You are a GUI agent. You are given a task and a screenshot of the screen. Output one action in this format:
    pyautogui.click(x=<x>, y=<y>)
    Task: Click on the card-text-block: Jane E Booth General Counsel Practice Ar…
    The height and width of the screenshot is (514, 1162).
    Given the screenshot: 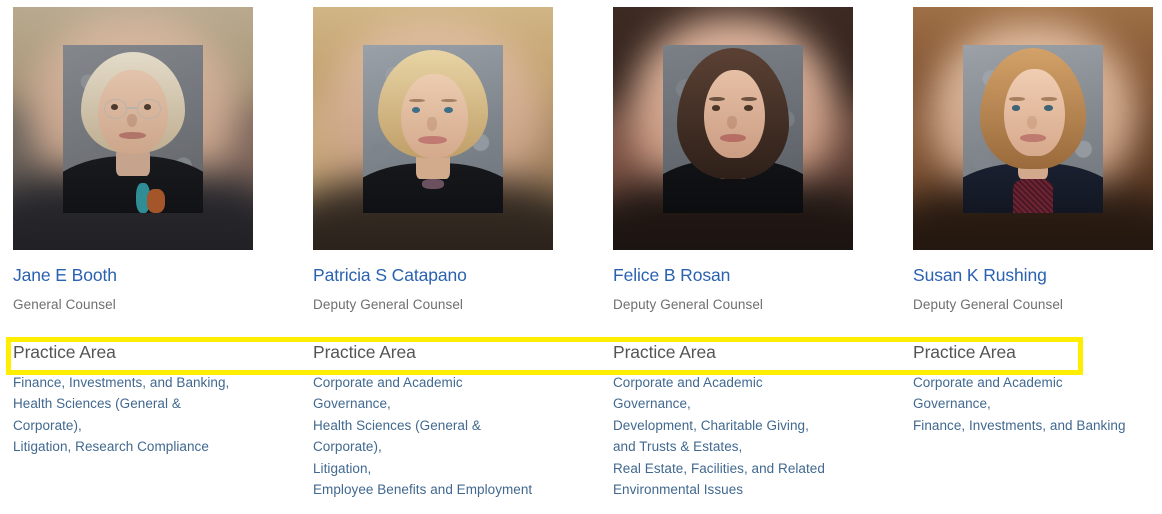 What is the action you would take?
    pyautogui.click(x=133, y=354)
    